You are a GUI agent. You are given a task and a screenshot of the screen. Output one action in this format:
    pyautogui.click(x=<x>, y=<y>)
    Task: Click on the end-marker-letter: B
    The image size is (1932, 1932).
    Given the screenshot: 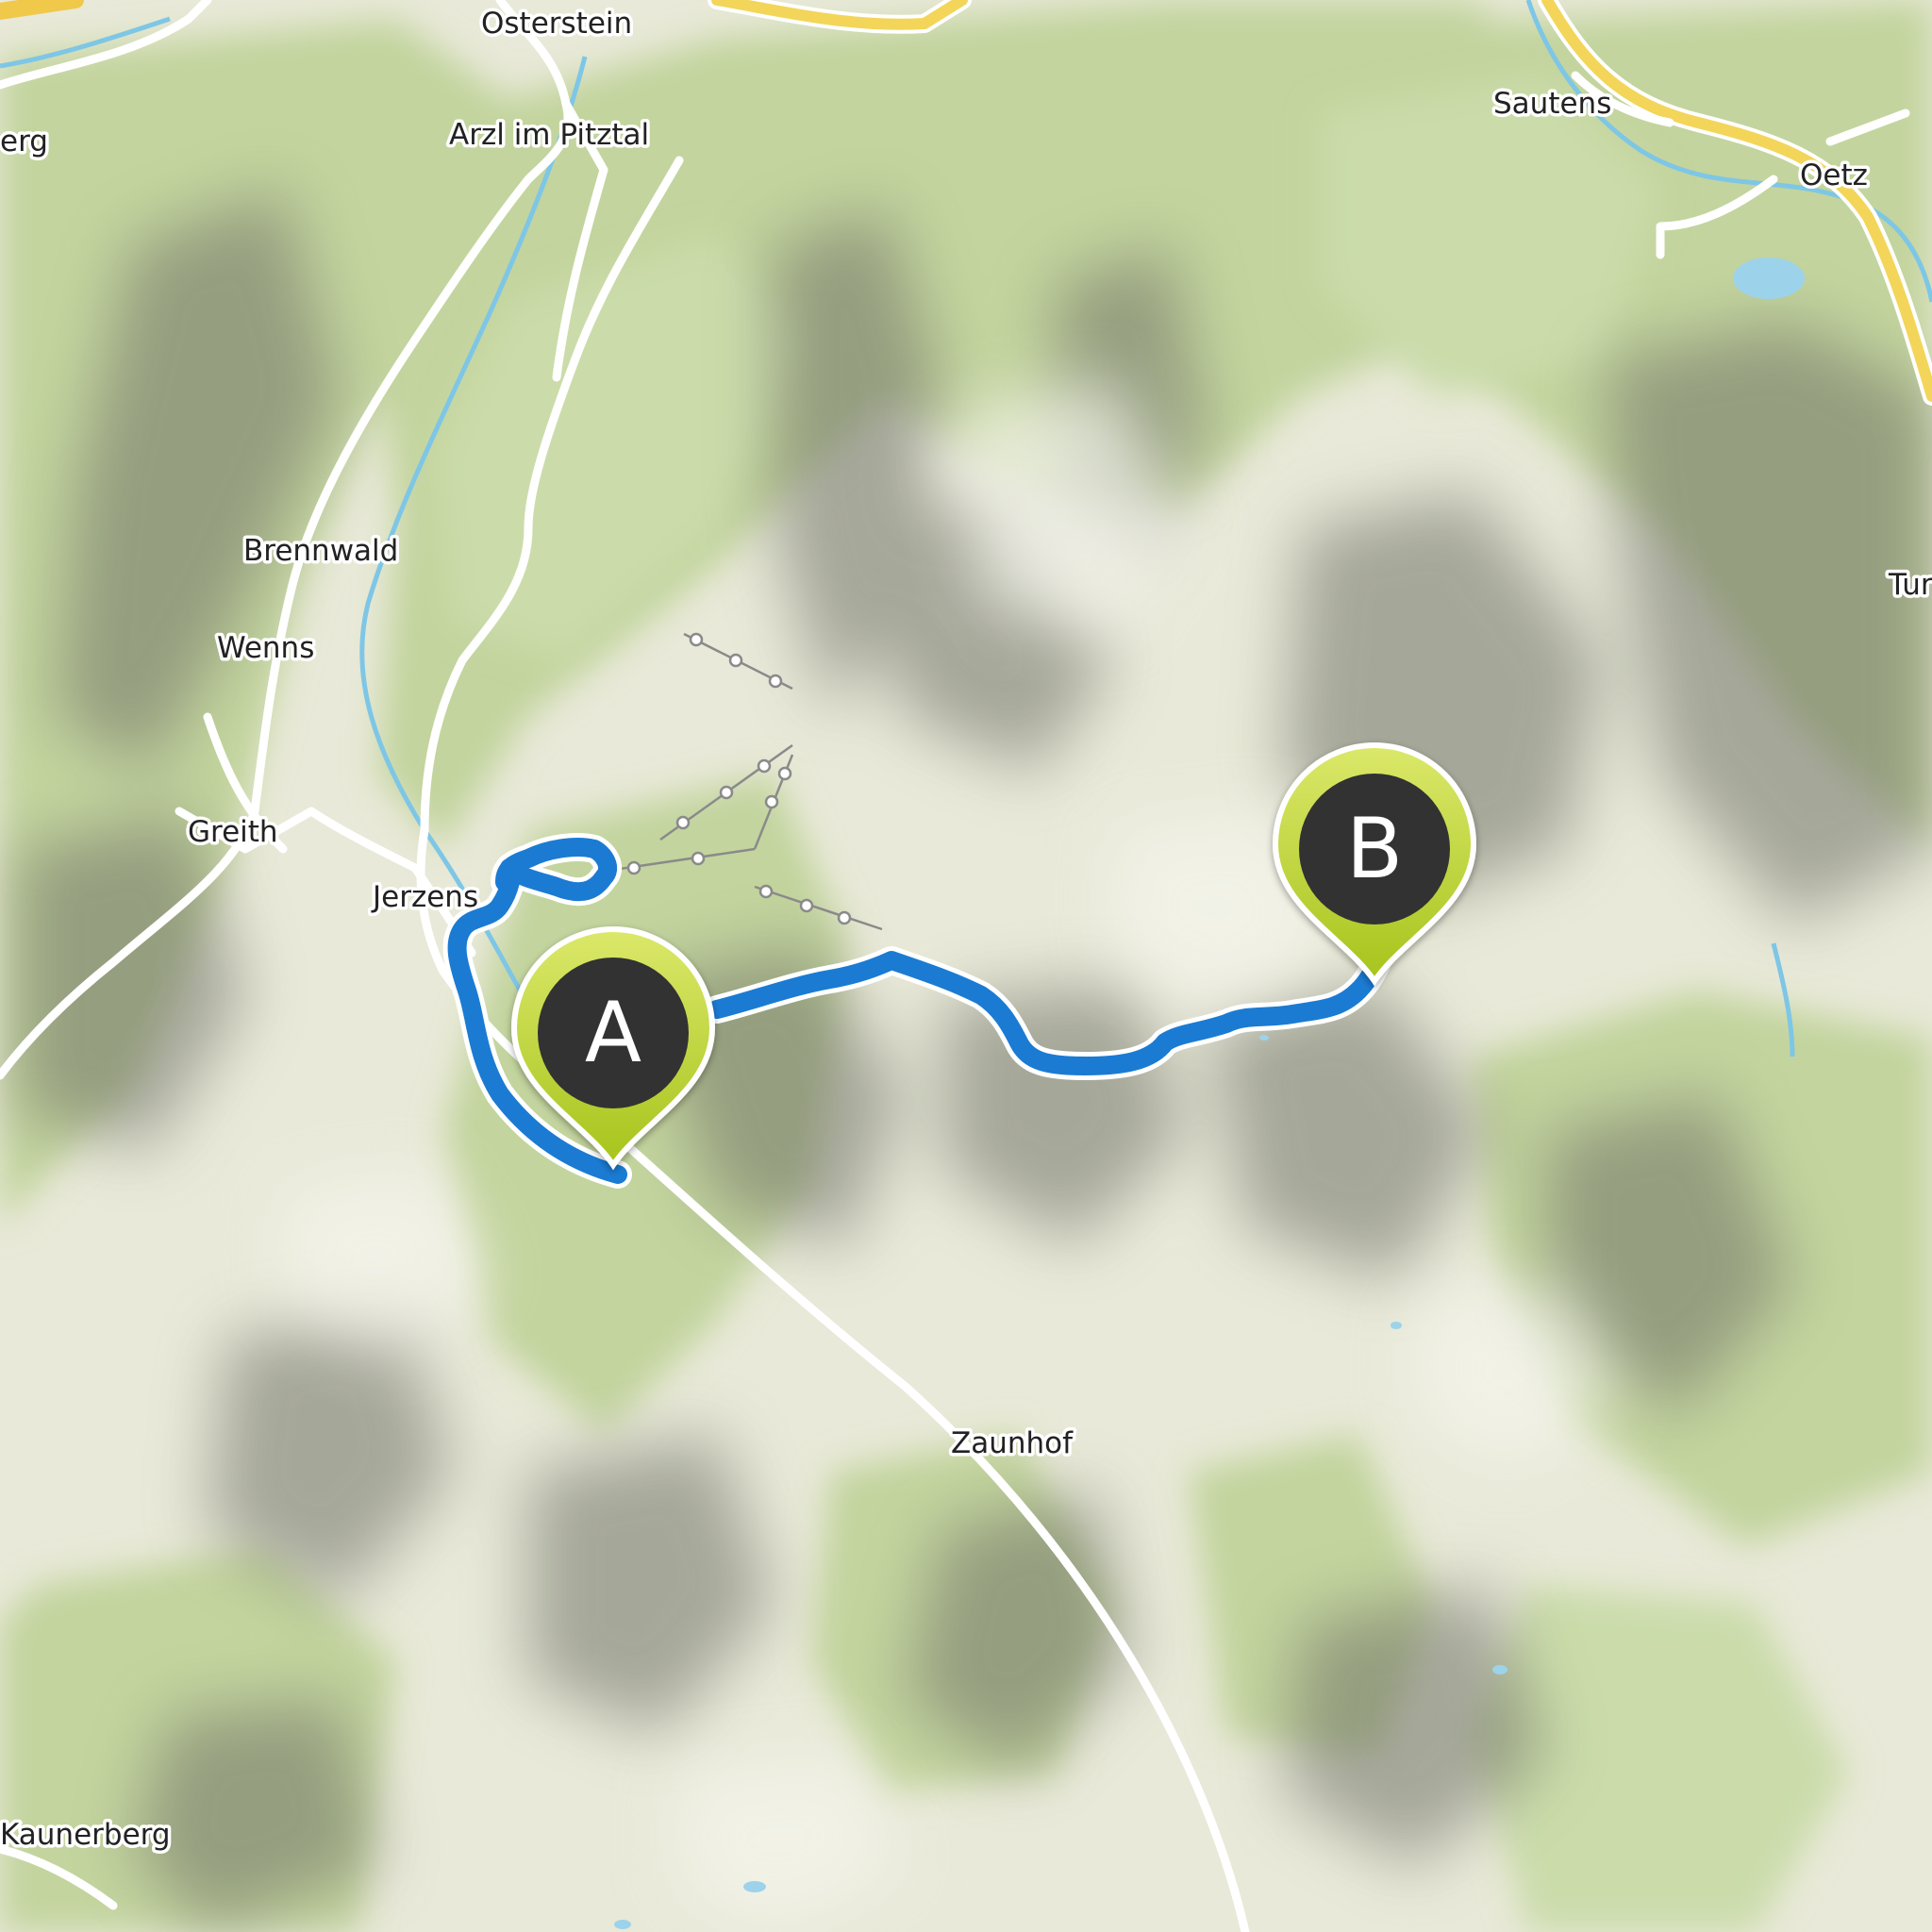 What is the action you would take?
    pyautogui.click(x=1375, y=849)
    